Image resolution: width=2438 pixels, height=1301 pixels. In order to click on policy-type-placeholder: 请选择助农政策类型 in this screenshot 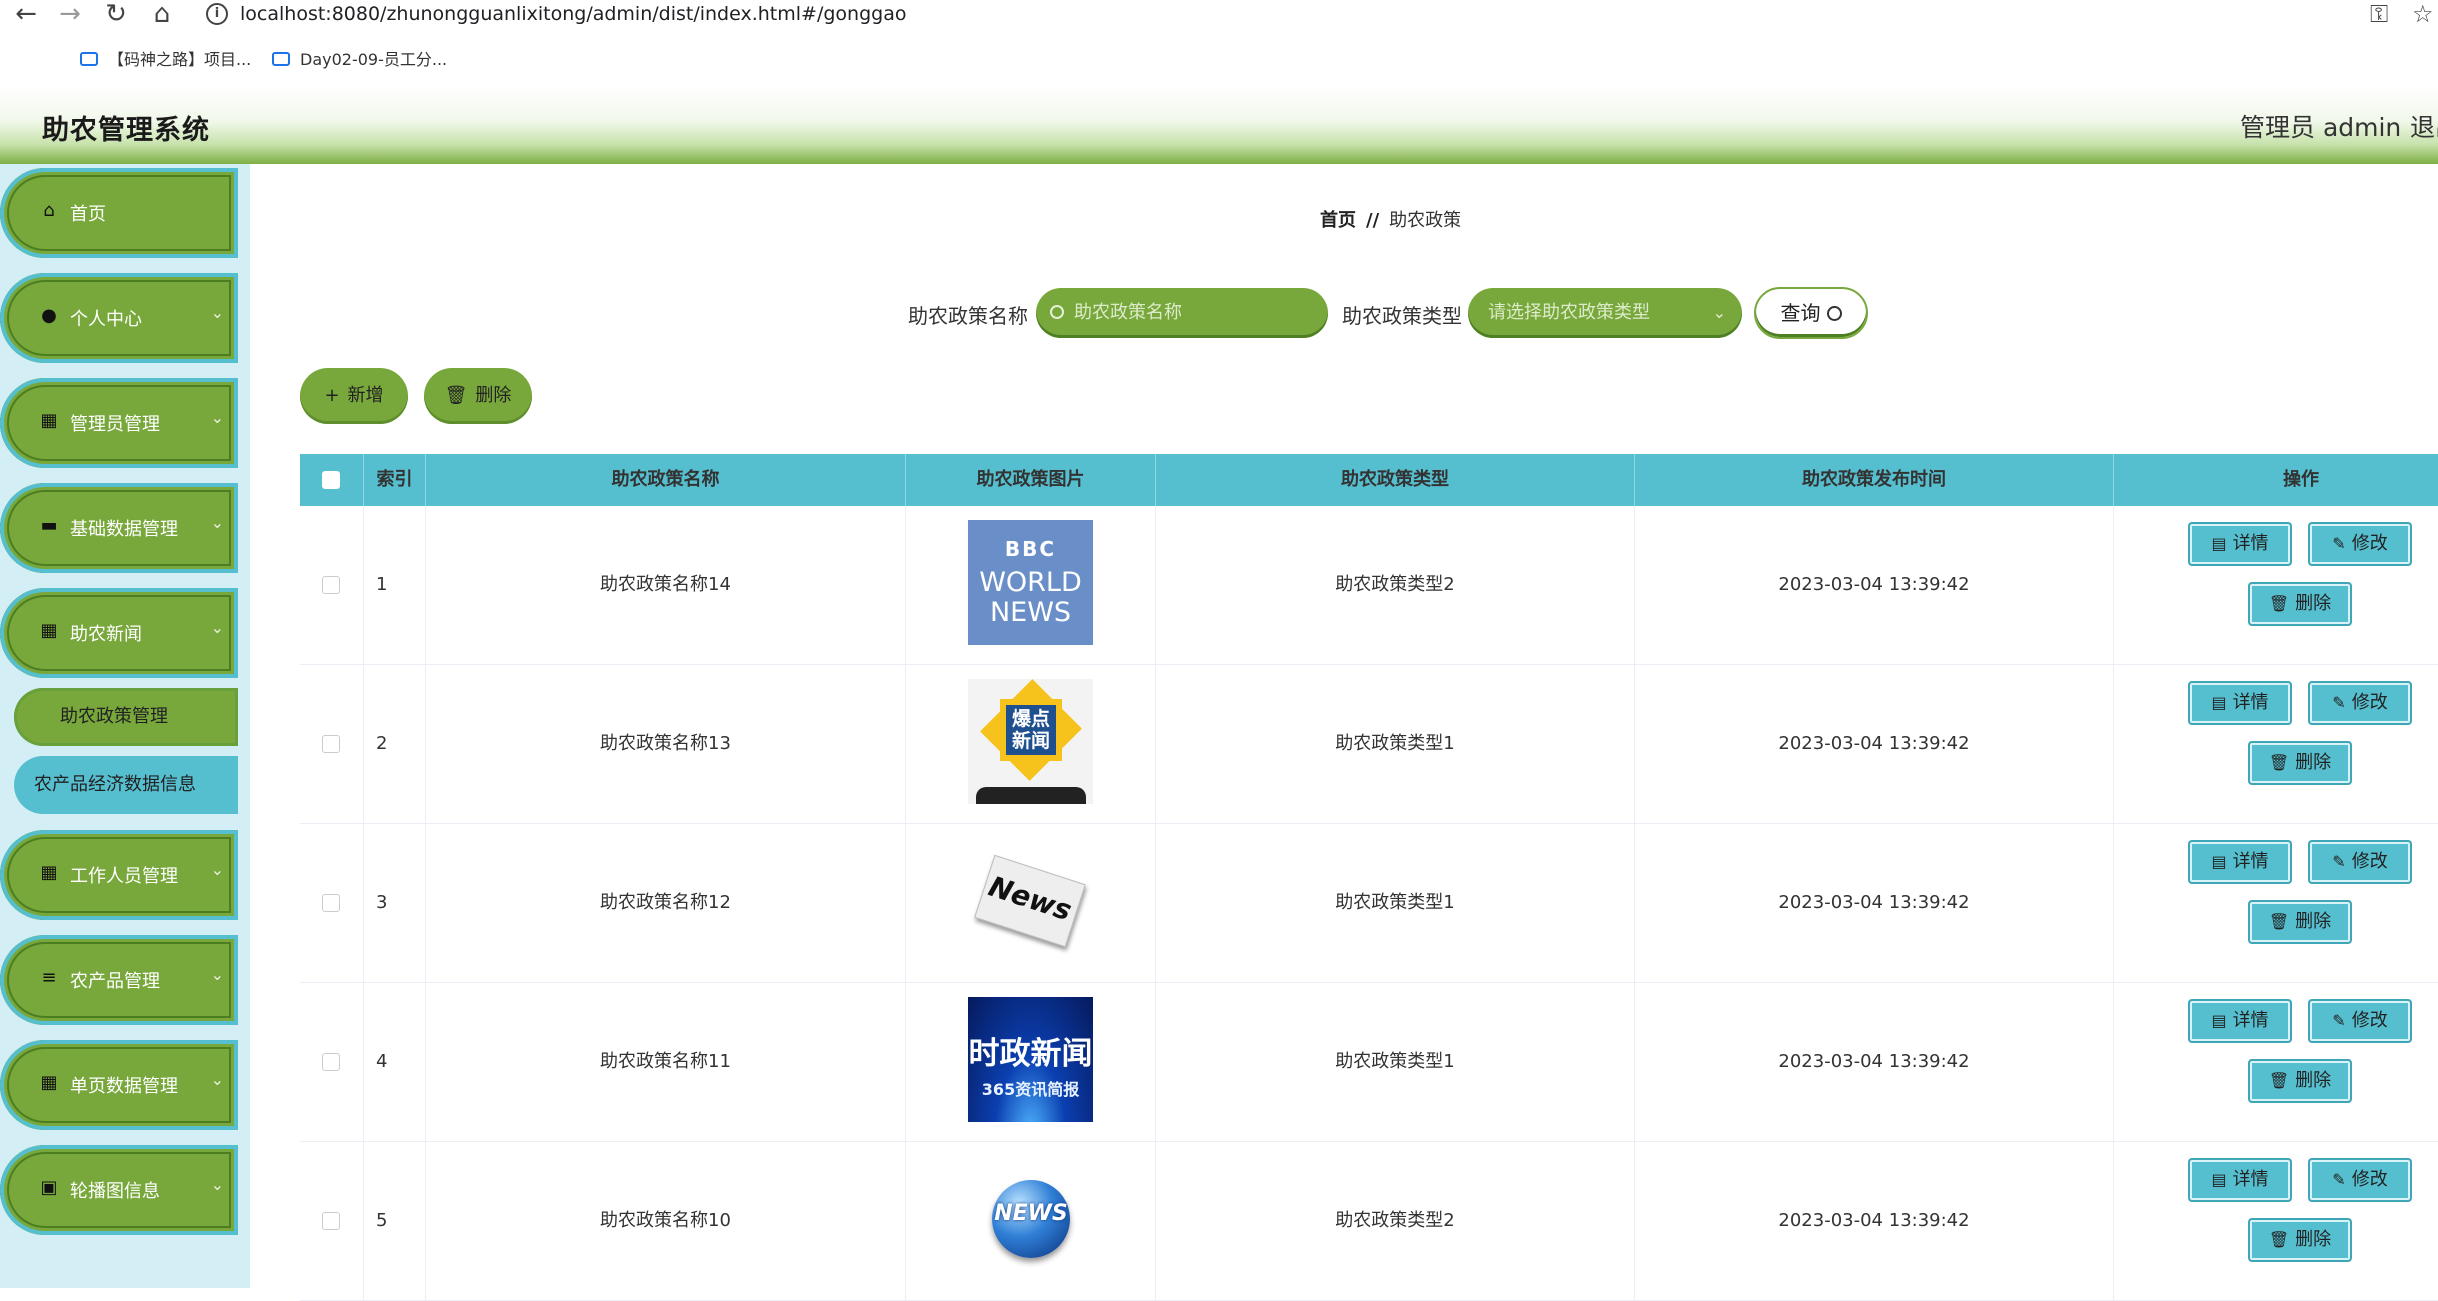, I will do `click(1569, 312)`.